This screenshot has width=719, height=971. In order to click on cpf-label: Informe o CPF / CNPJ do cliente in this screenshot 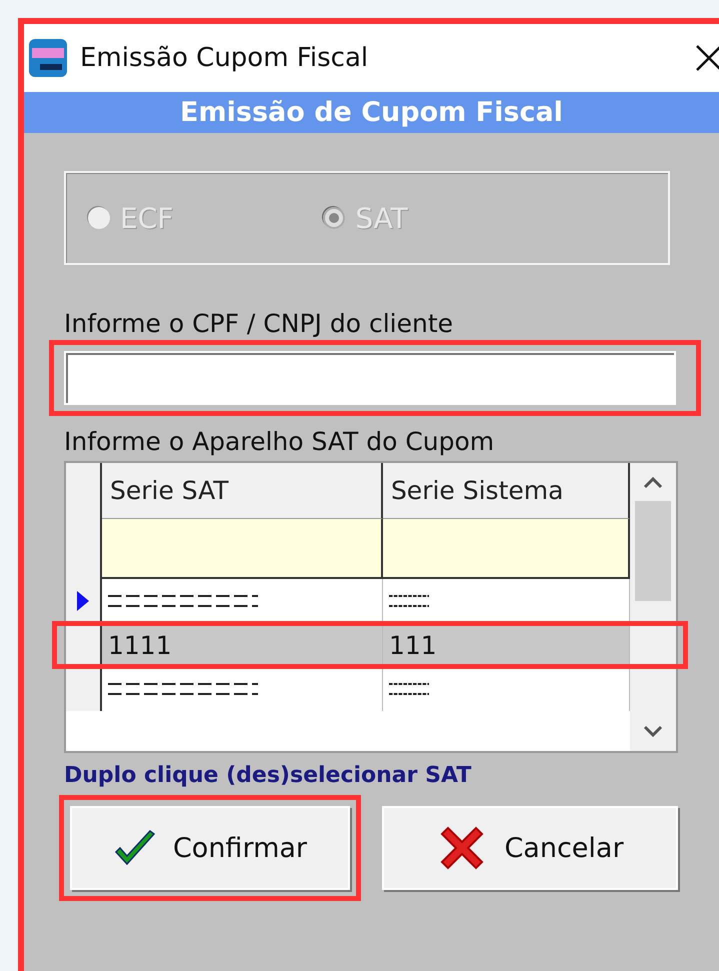, I will do `click(259, 324)`.